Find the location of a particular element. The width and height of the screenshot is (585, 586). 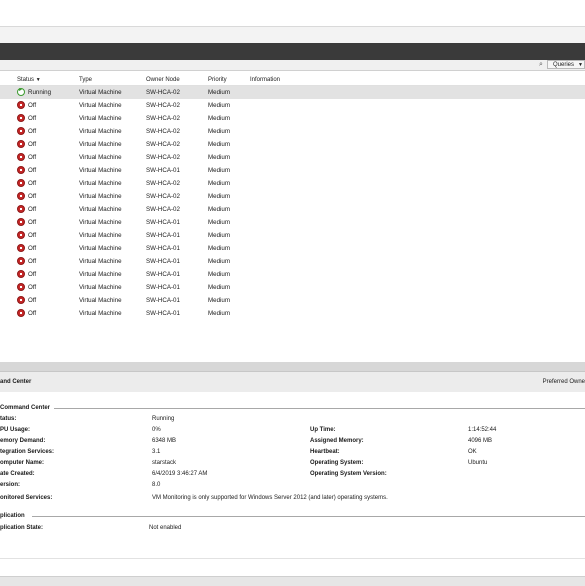

column-priority: Priority is located at coordinates (217, 80).